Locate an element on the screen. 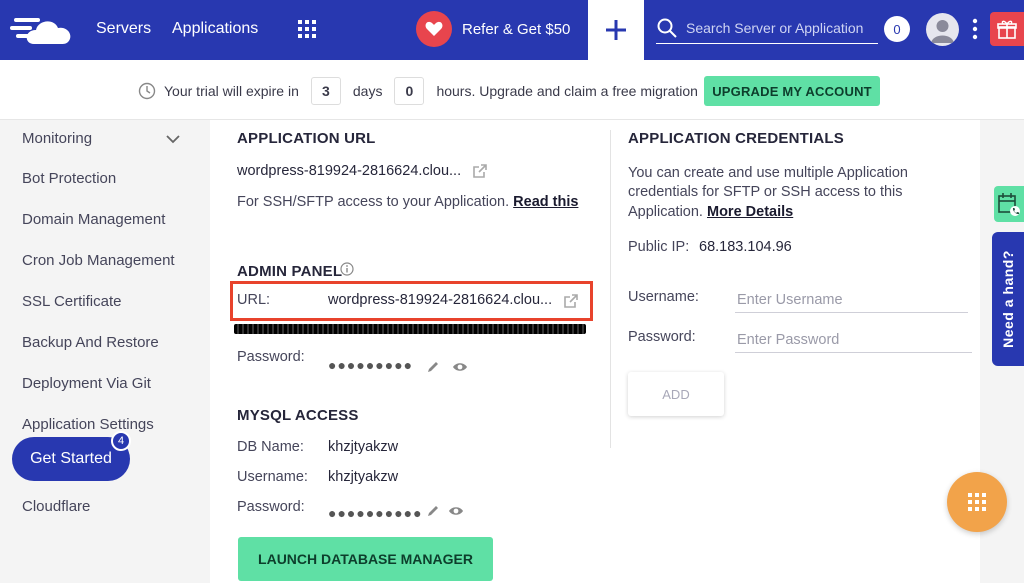 The width and height of the screenshot is (1024, 583). search-box is located at coordinates (767, 28).